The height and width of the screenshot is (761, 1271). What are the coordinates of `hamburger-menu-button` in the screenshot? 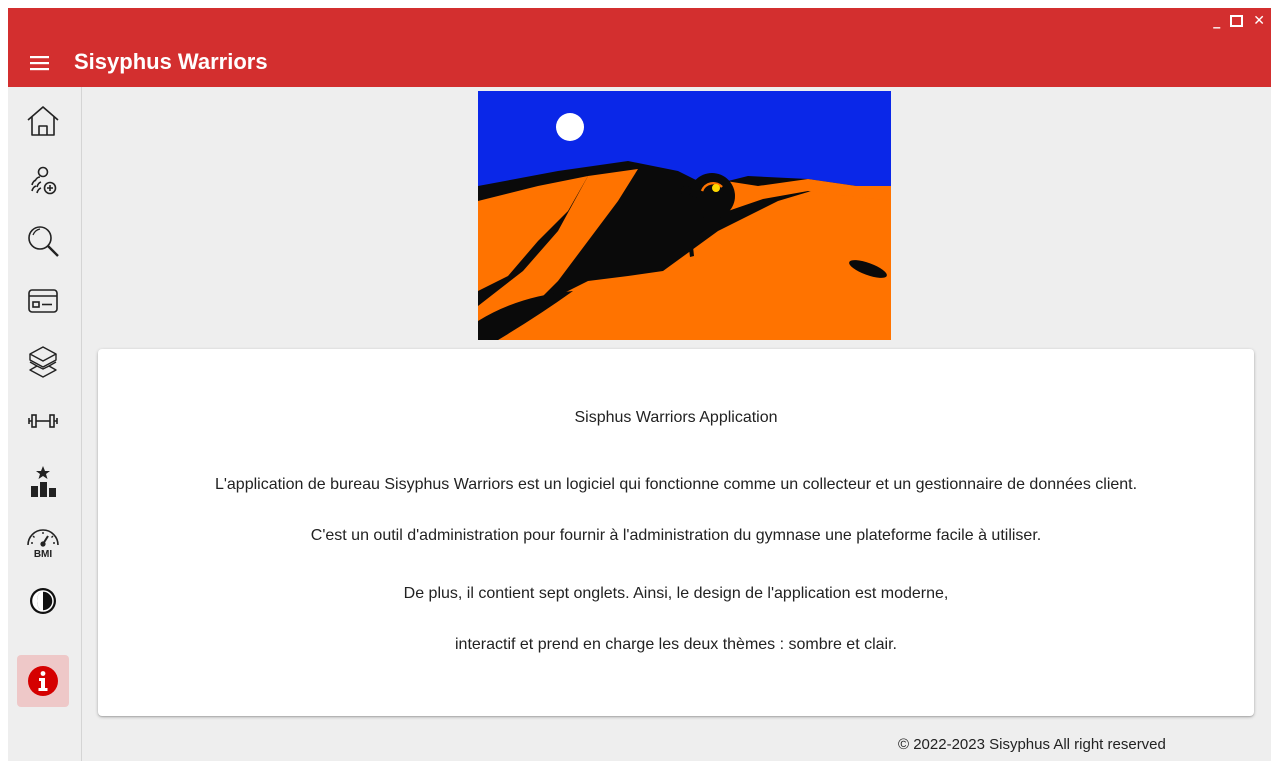 It's located at (40, 63).